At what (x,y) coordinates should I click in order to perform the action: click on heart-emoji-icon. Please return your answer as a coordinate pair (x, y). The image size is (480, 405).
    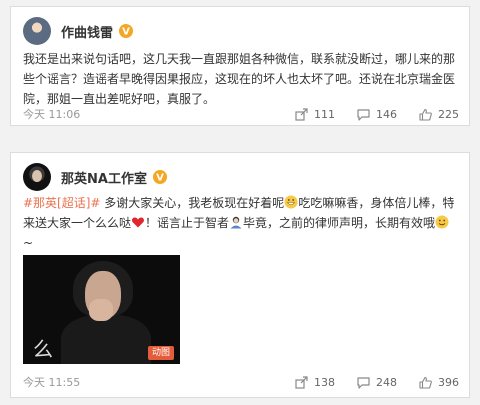
    Looking at the image, I should click on (138, 222).